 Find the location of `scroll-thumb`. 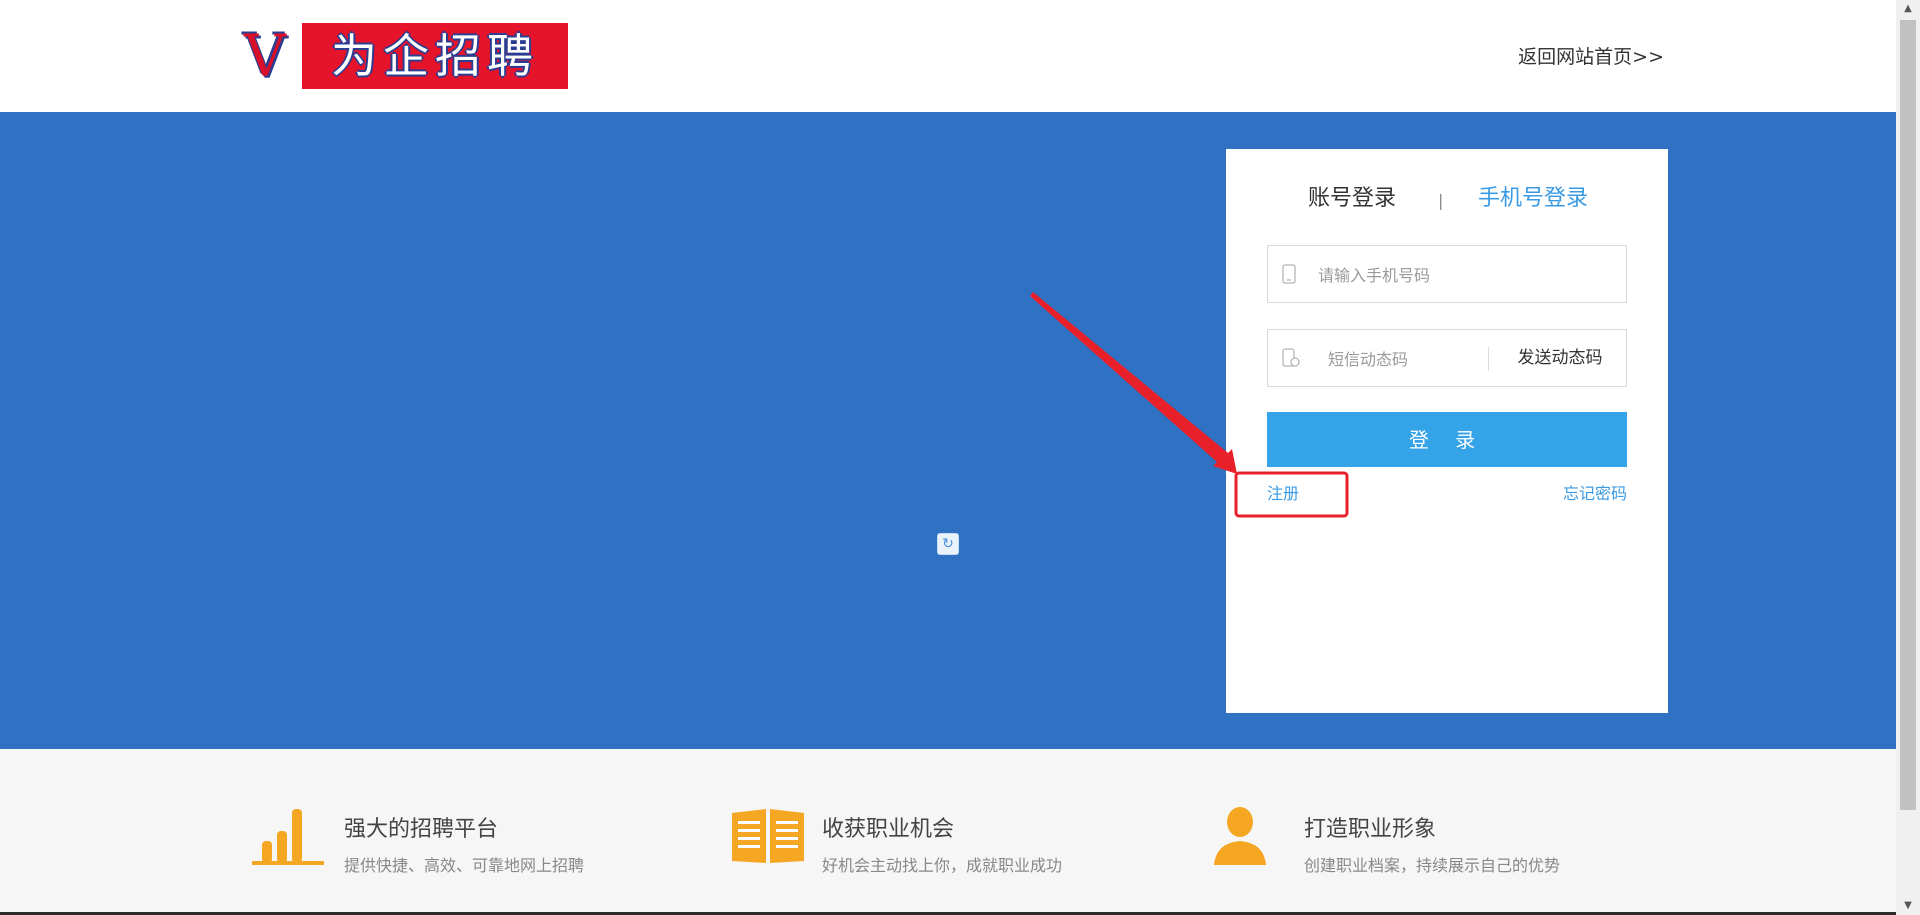

scroll-thumb is located at coordinates (1908, 415).